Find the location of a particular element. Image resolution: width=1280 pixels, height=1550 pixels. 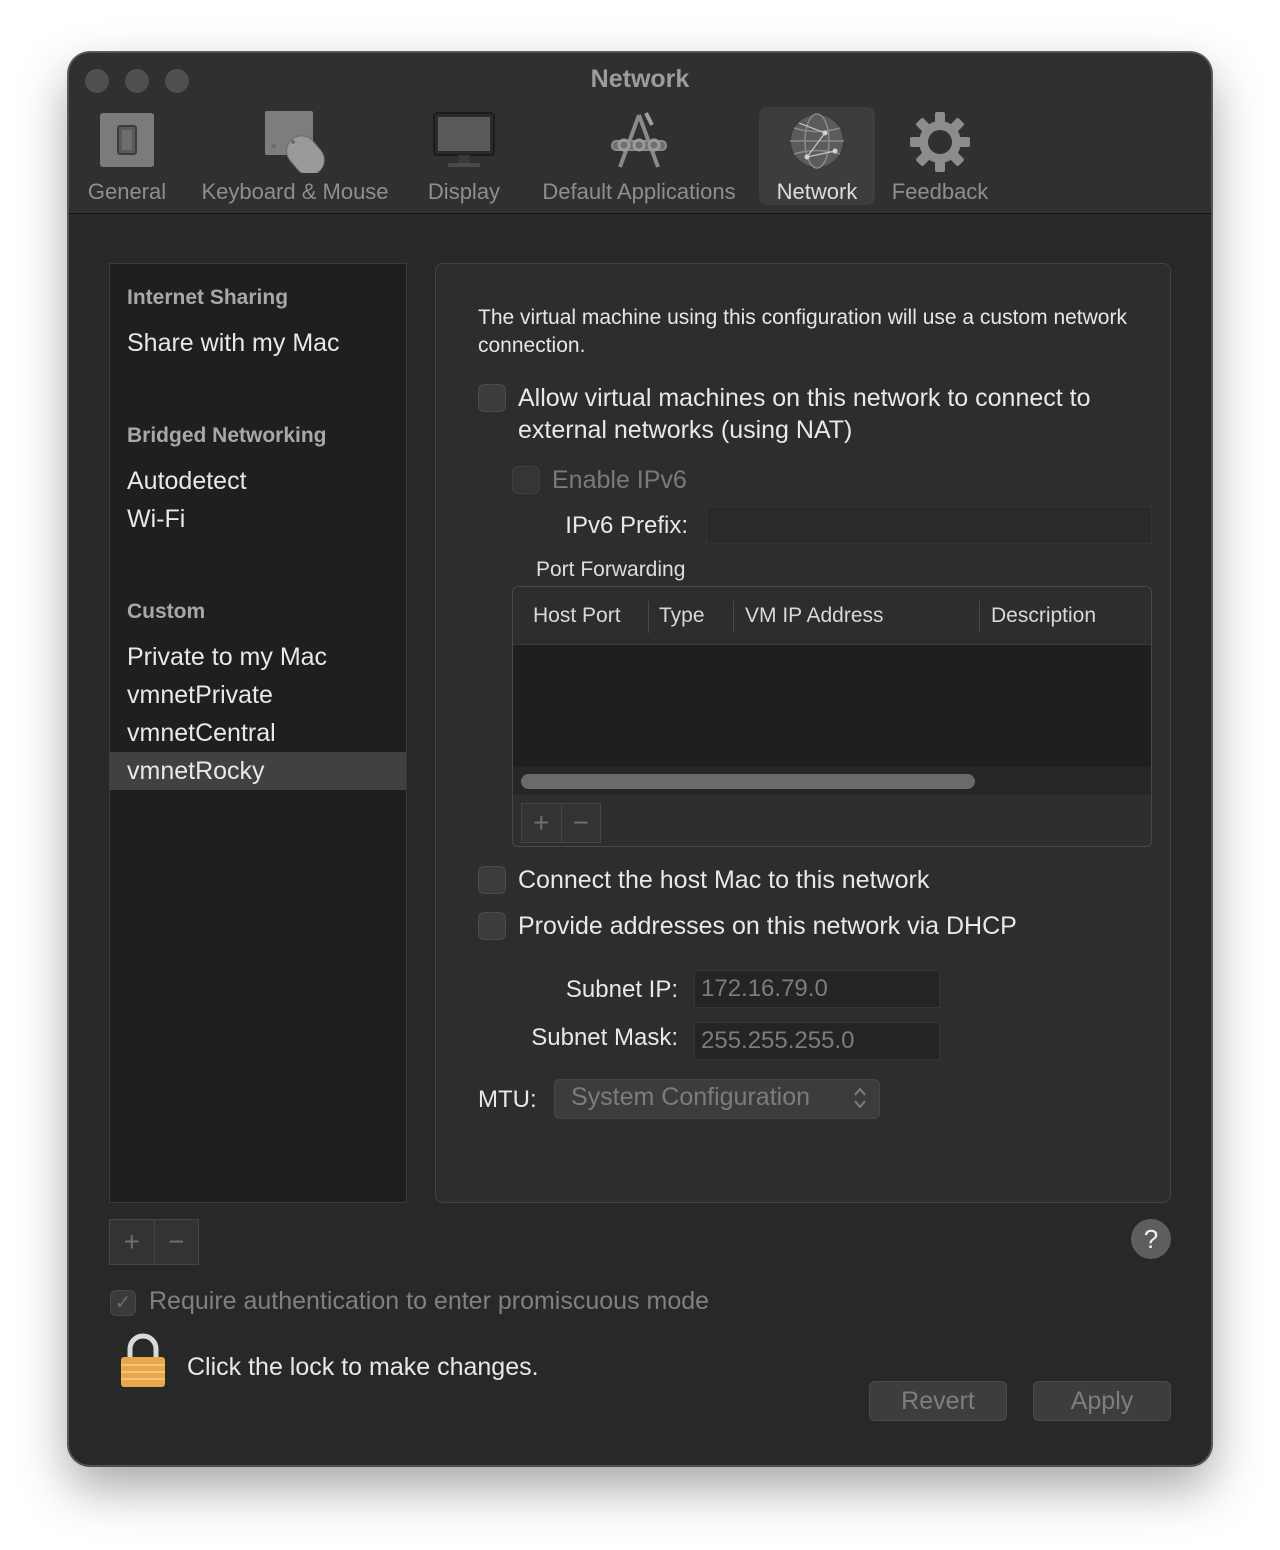

sidebar-item-vmnetcentral: vmnetCentral is located at coordinates (258, 733).